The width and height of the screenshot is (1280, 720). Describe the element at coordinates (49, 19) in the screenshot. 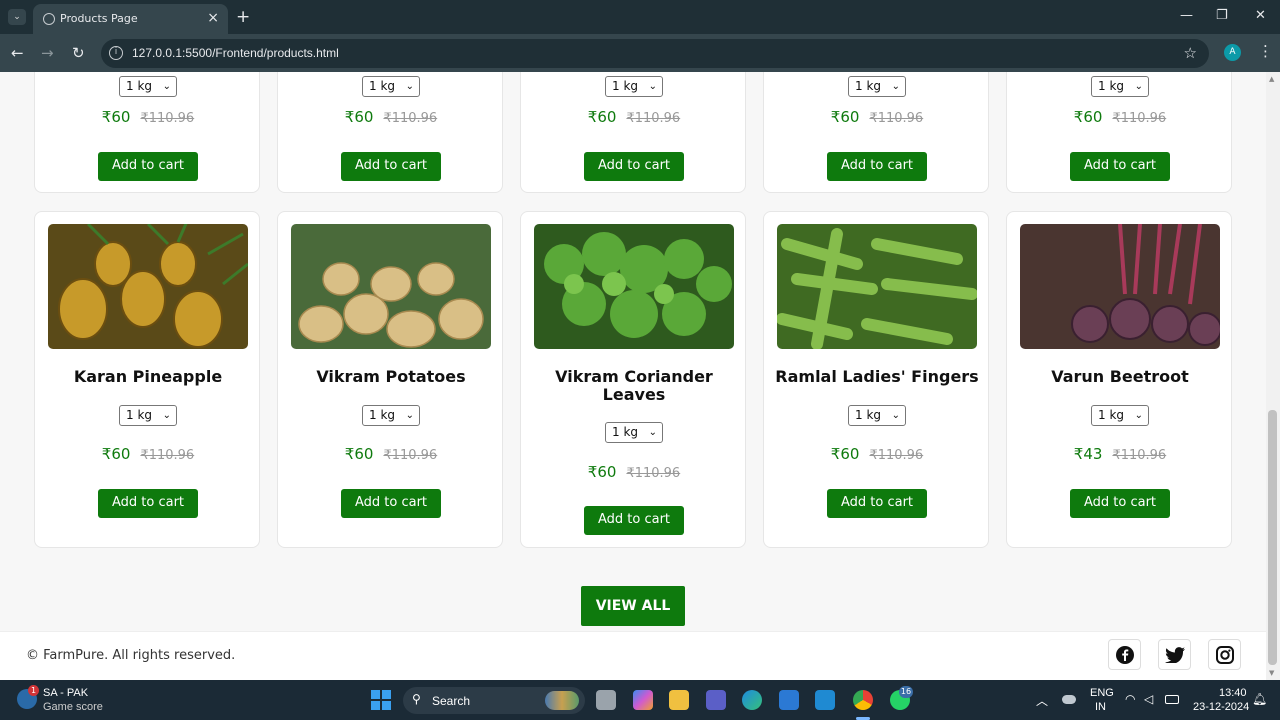

I see `globe-icon` at that location.